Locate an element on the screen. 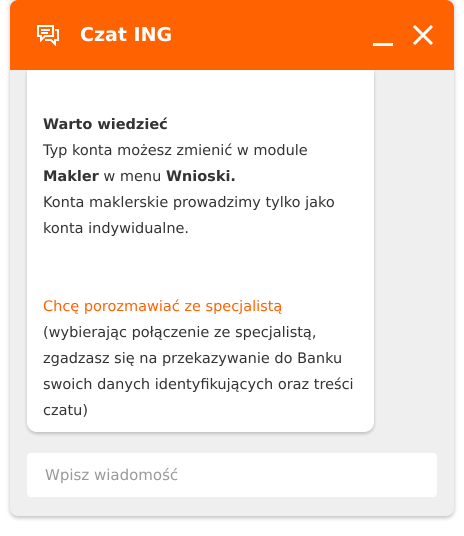 Image resolution: width=464 pixels, height=536 pixels. message-text: Typ konta możesz zmienić w module Makler w menu Wnioski. is located at coordinates (176, 164).